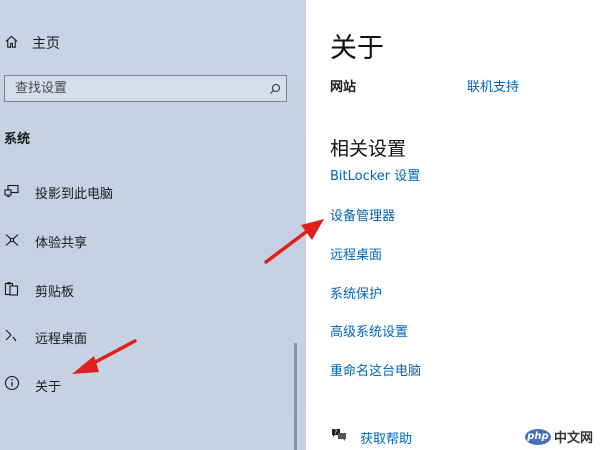 This screenshot has width=600, height=450. I want to click on remote-desktop-link: 远程桌面, so click(356, 253).